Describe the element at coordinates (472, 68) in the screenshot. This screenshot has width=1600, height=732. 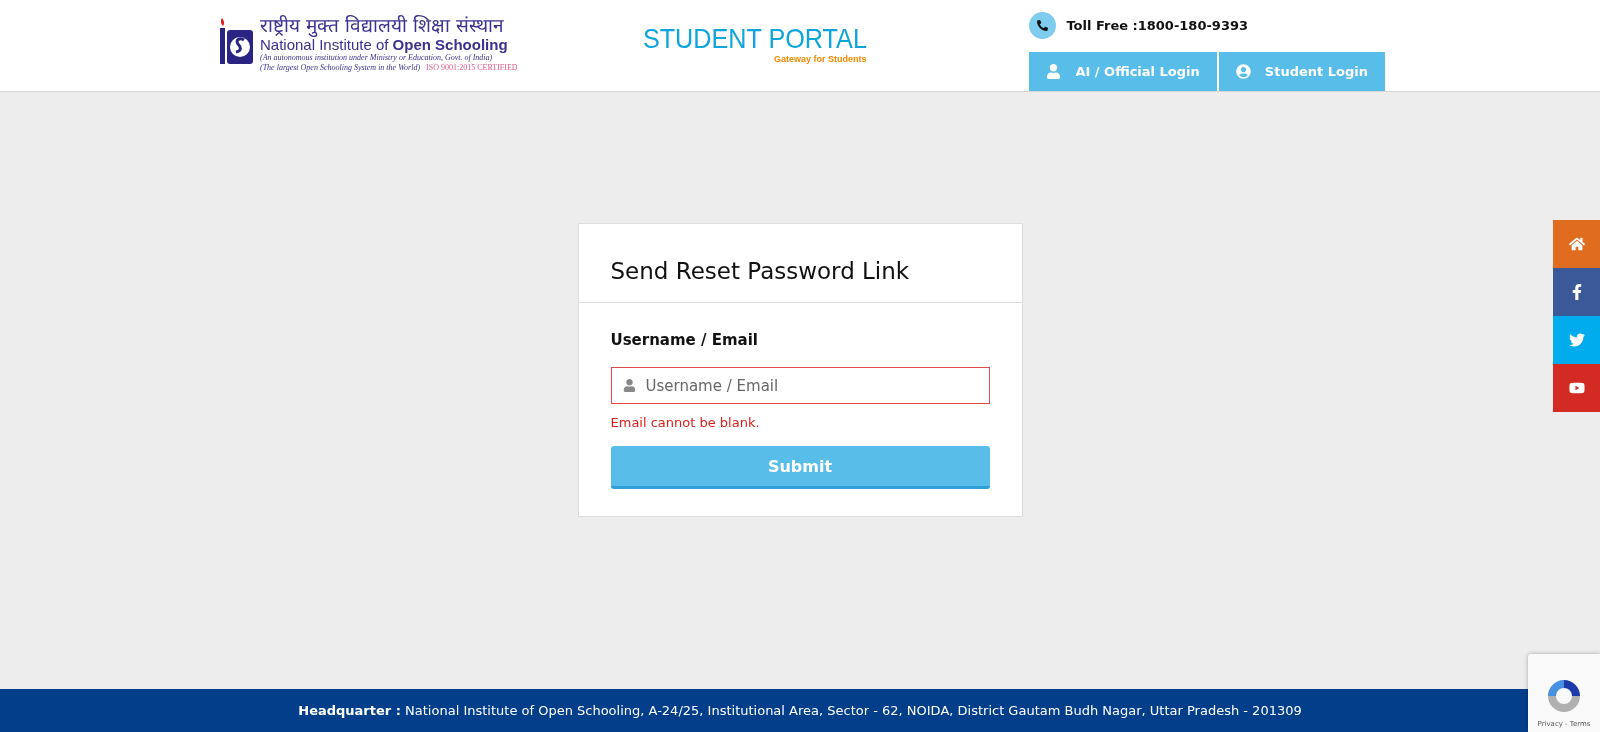
I see `certification: ISO 9001:2015 CERTIFIED` at that location.